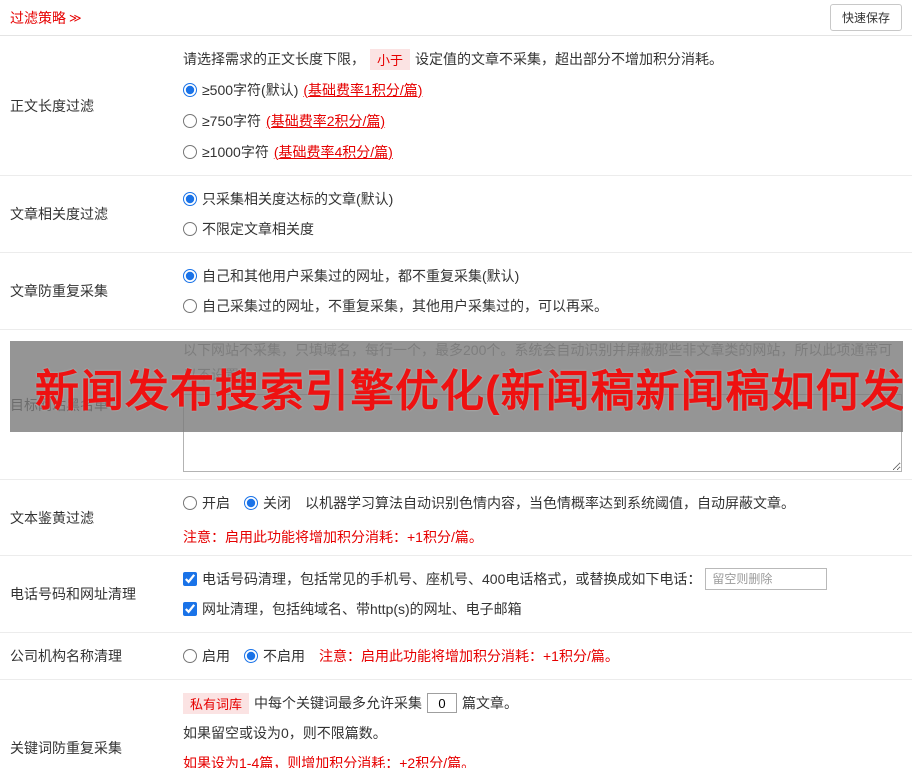  What do you see at coordinates (190, 503) in the screenshot?
I see `radio-porn-on` at bounding box center [190, 503].